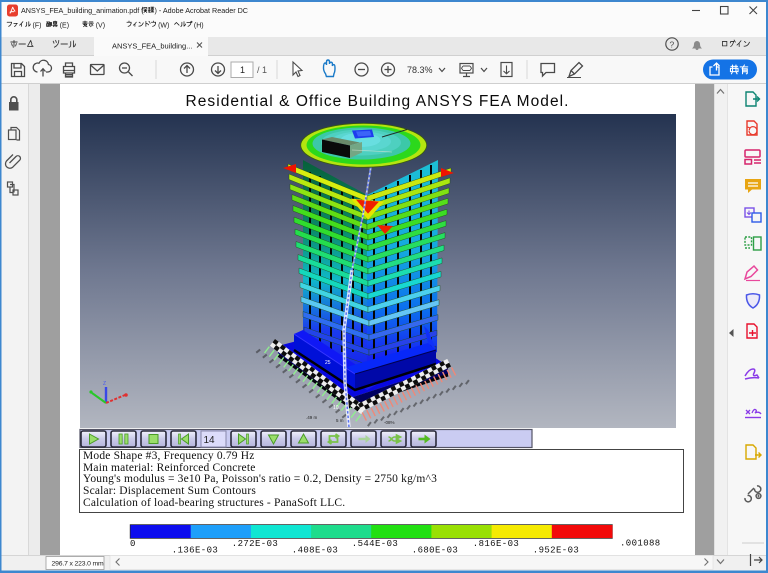 The height and width of the screenshot is (573, 768). What do you see at coordinates (199, 26) in the screenshot?
I see `svg-text: (H)` at bounding box center [199, 26].